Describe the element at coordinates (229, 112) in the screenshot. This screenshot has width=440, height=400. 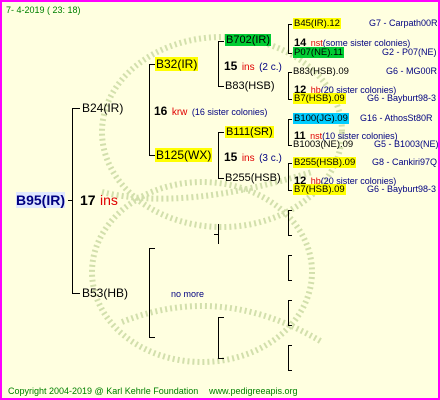
I see `sire-note: (16 sister colonies)` at that location.